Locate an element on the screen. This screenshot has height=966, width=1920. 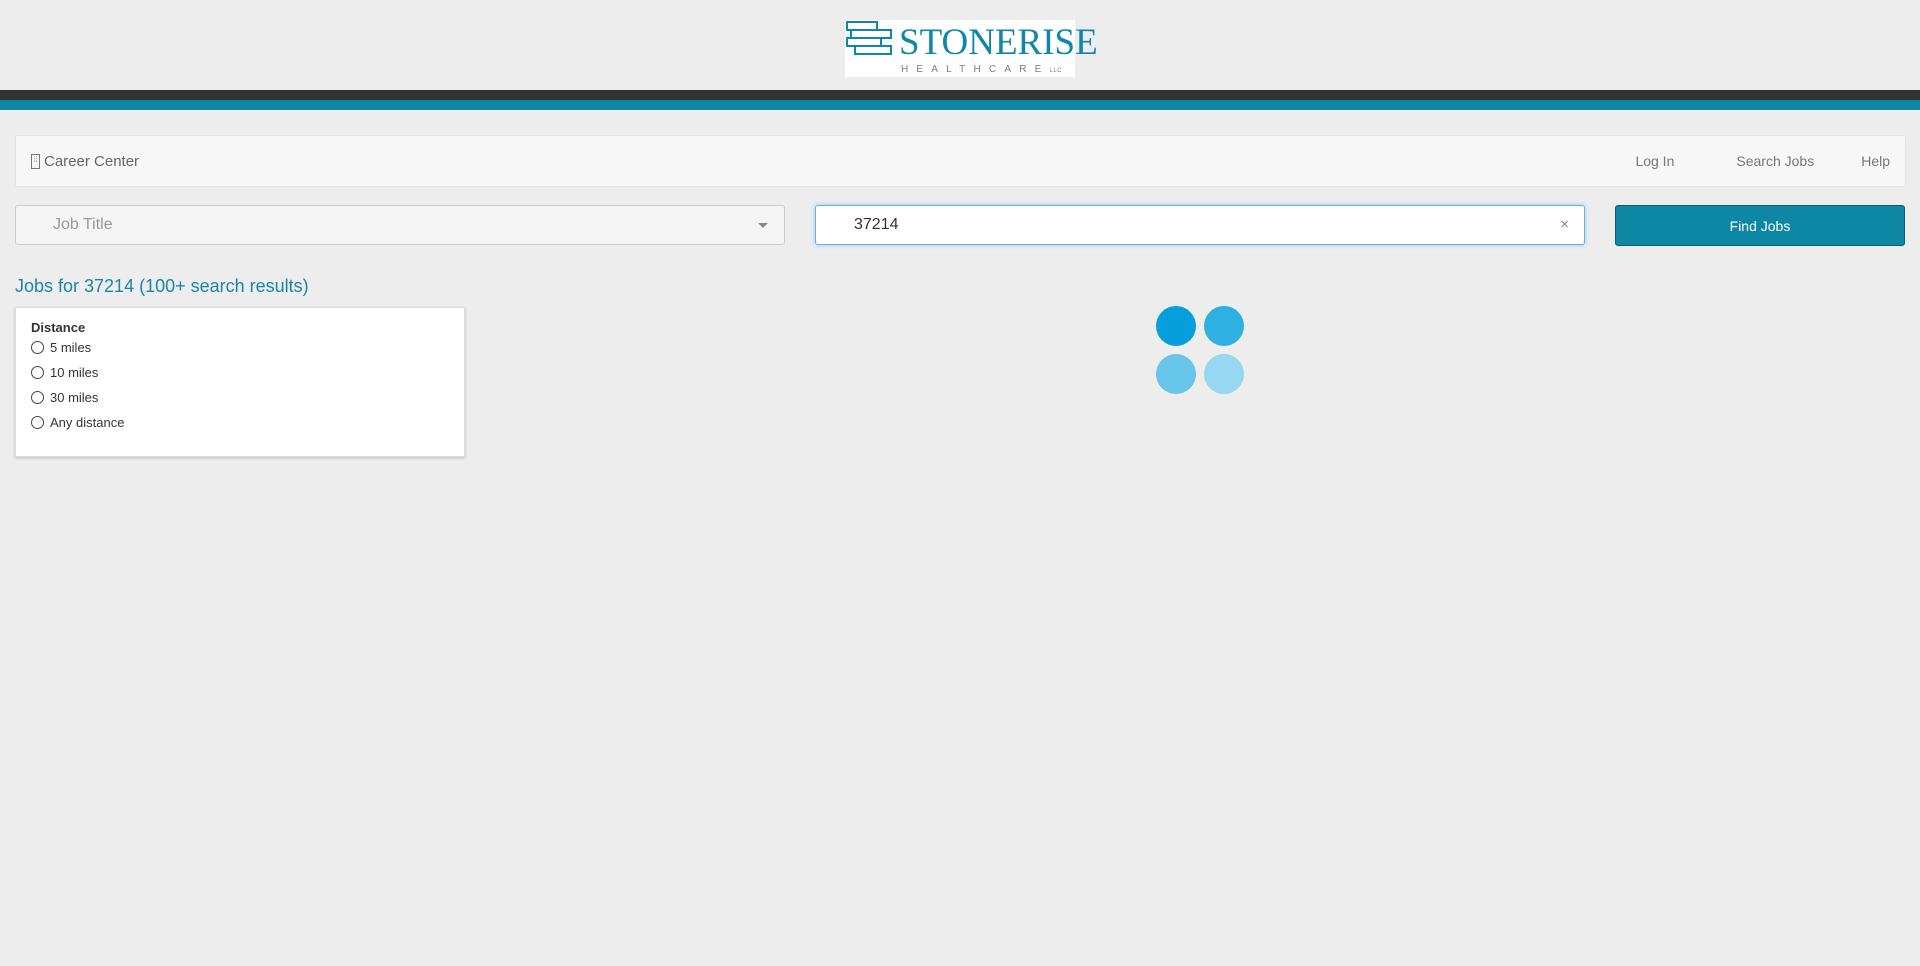
distance-option-label: 5 miles is located at coordinates (71, 347).